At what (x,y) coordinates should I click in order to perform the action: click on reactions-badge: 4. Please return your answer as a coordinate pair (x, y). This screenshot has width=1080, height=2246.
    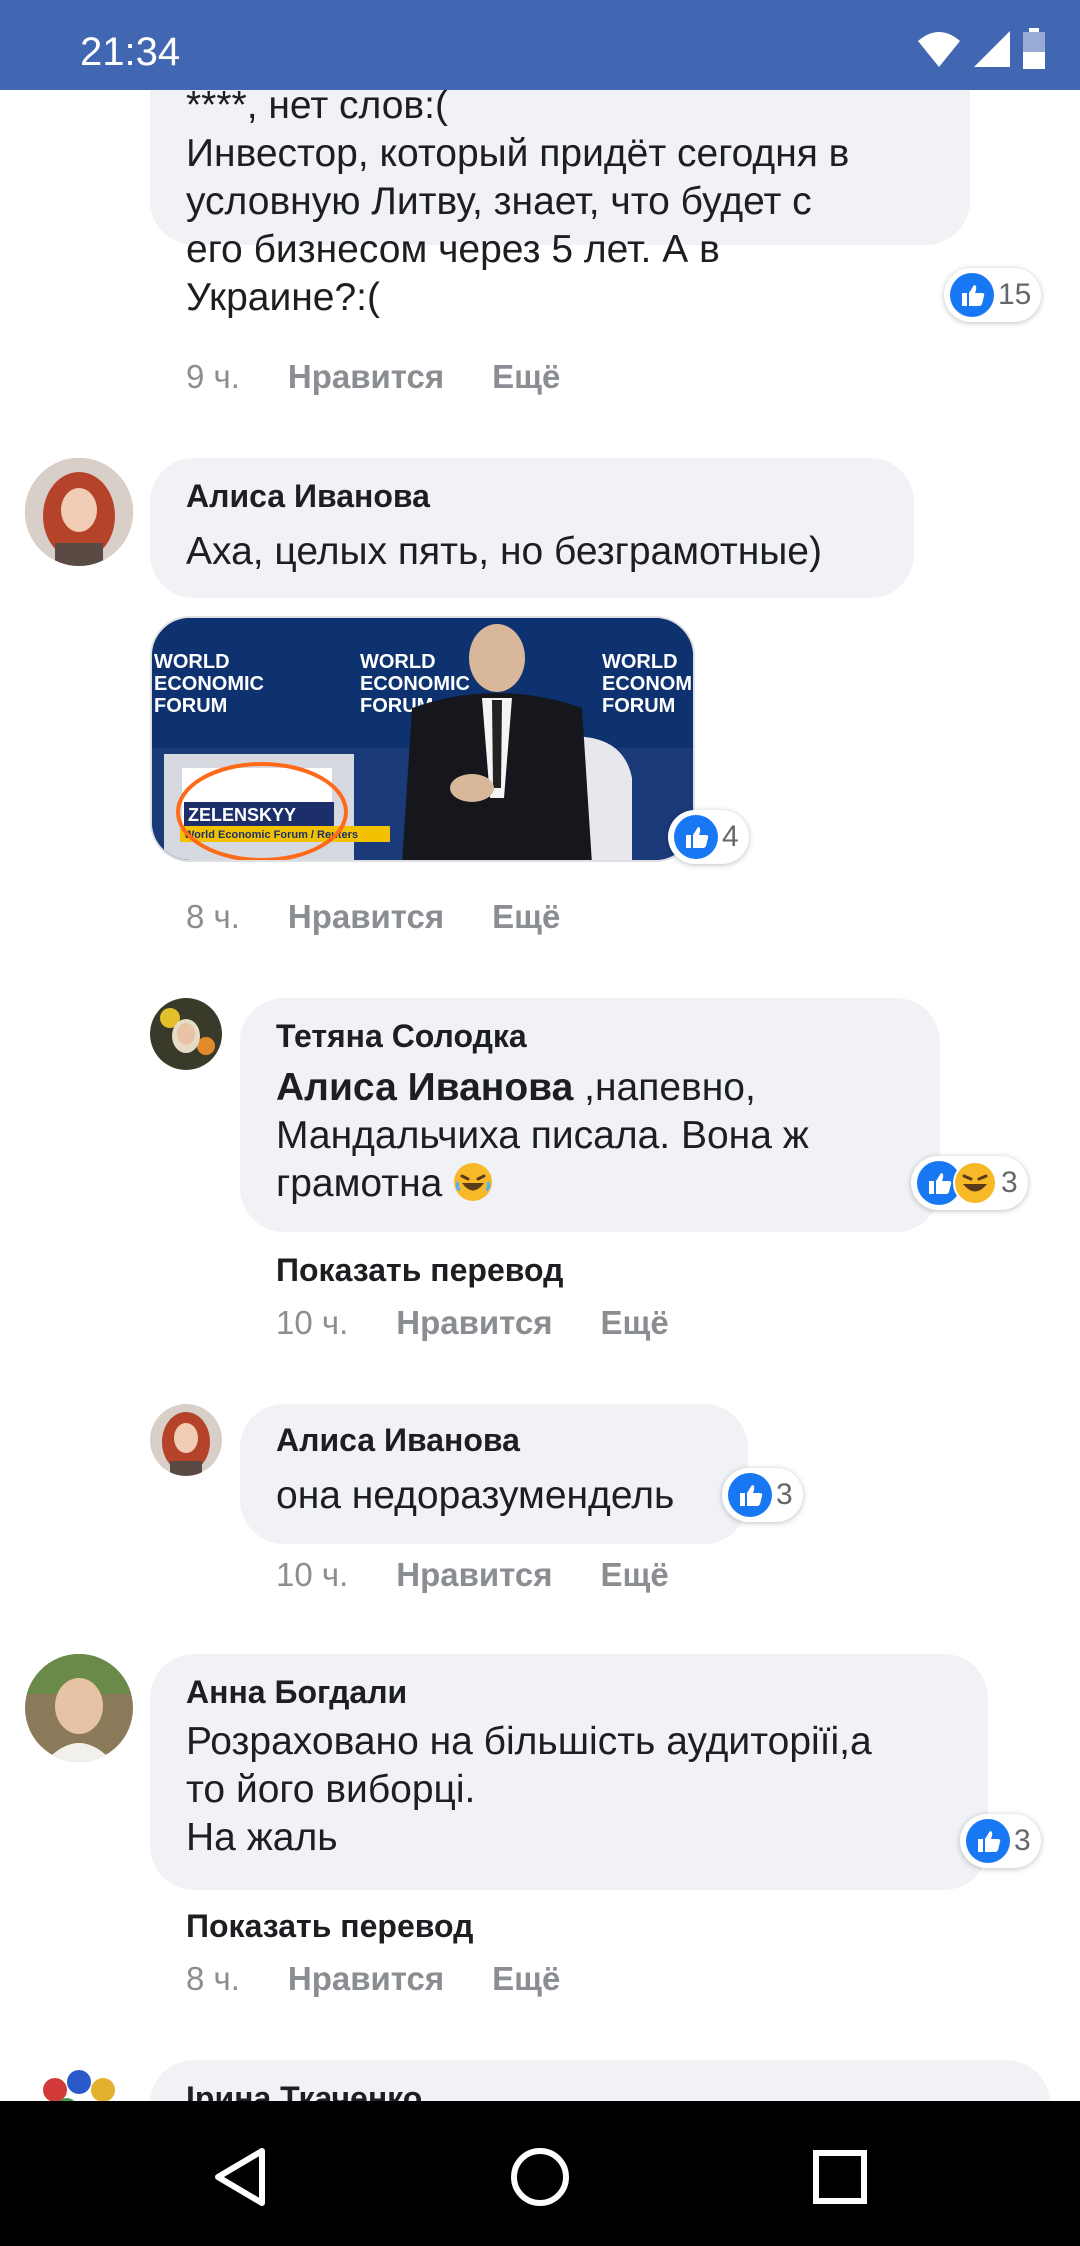
    Looking at the image, I should click on (708, 837).